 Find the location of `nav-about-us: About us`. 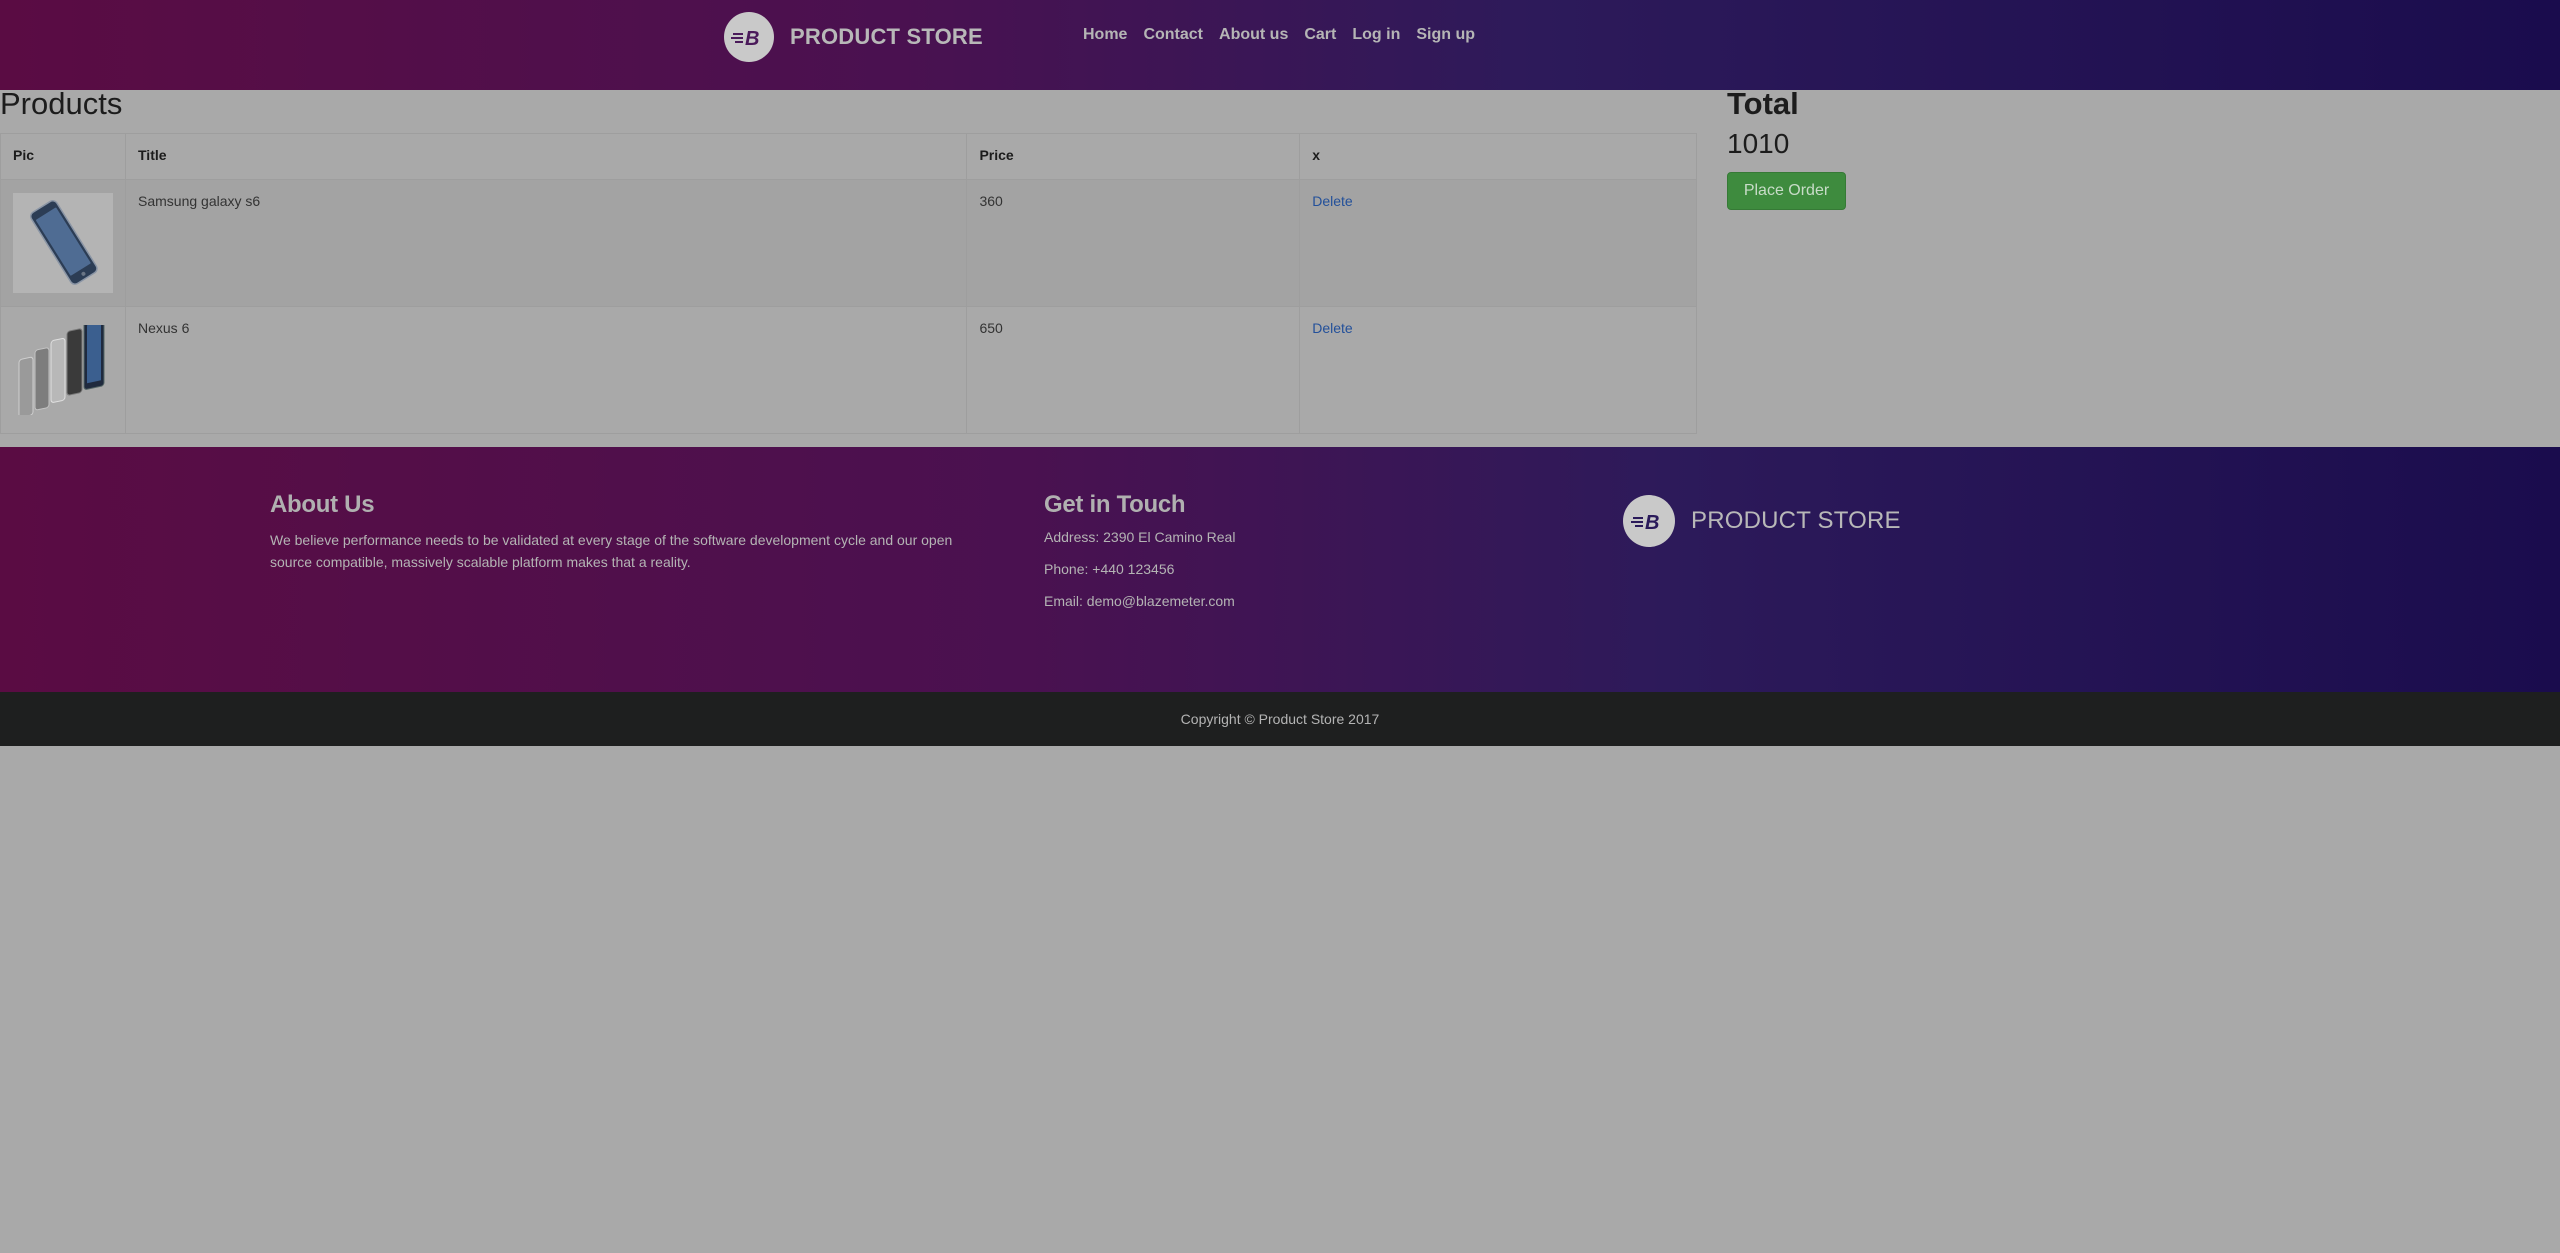

nav-about-us: About us is located at coordinates (1253, 35).